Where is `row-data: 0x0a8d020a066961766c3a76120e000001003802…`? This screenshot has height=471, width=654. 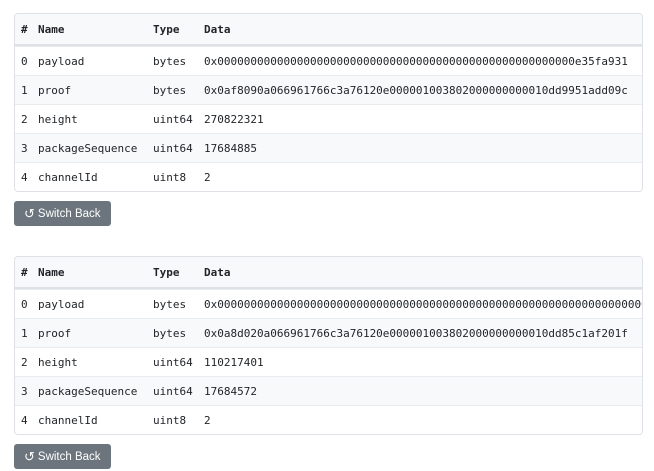 row-data: 0x0a8d020a066961766c3a76120e000001003802… is located at coordinates (423, 333).